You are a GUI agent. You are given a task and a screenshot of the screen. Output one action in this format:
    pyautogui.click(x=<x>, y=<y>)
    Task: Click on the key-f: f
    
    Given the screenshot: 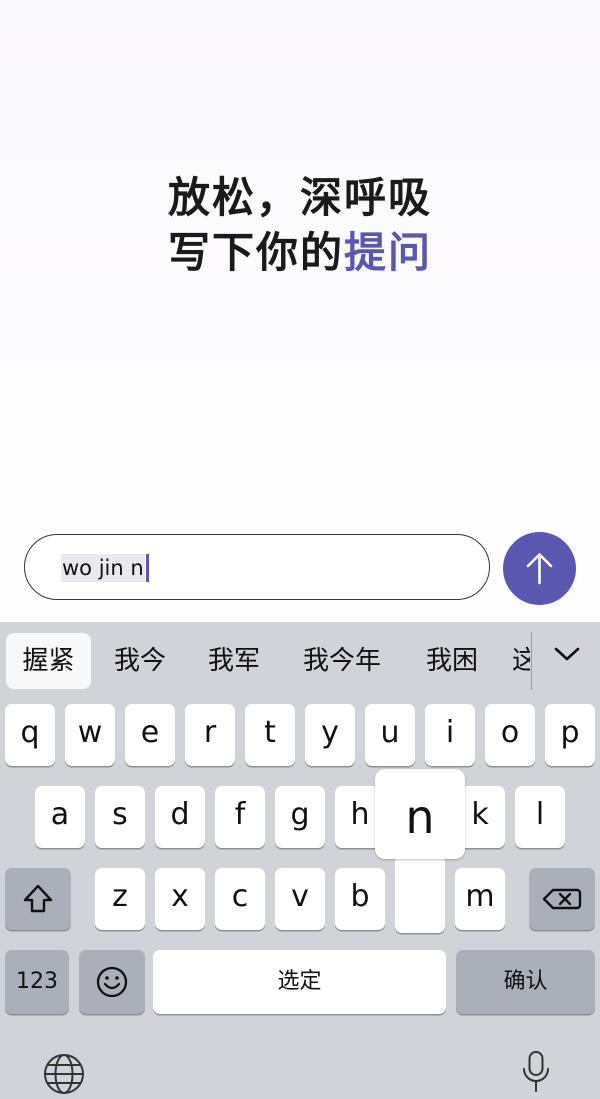 What is the action you would take?
    pyautogui.click(x=240, y=817)
    